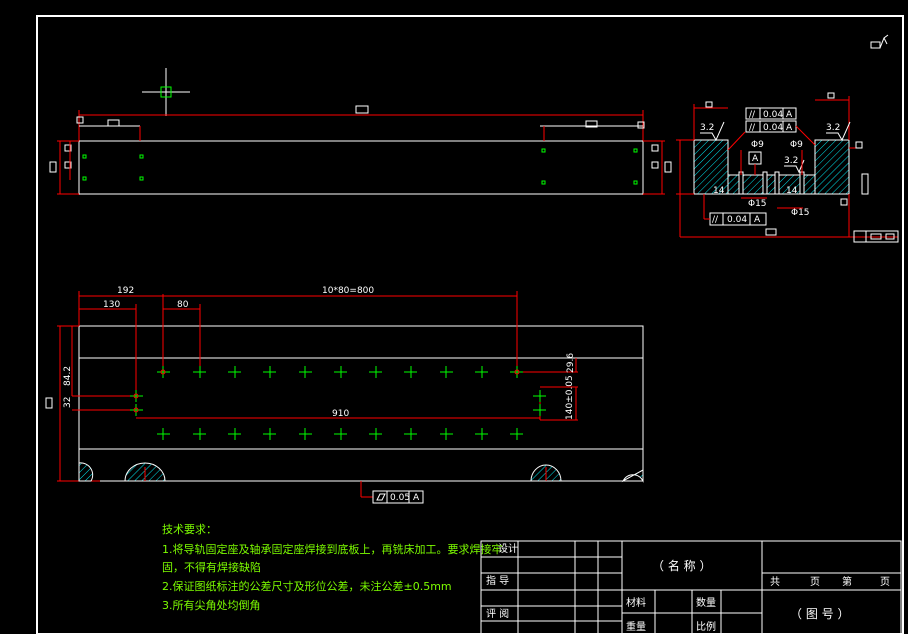 The height and width of the screenshot is (634, 908). I want to click on front-view, so click(360, 150).